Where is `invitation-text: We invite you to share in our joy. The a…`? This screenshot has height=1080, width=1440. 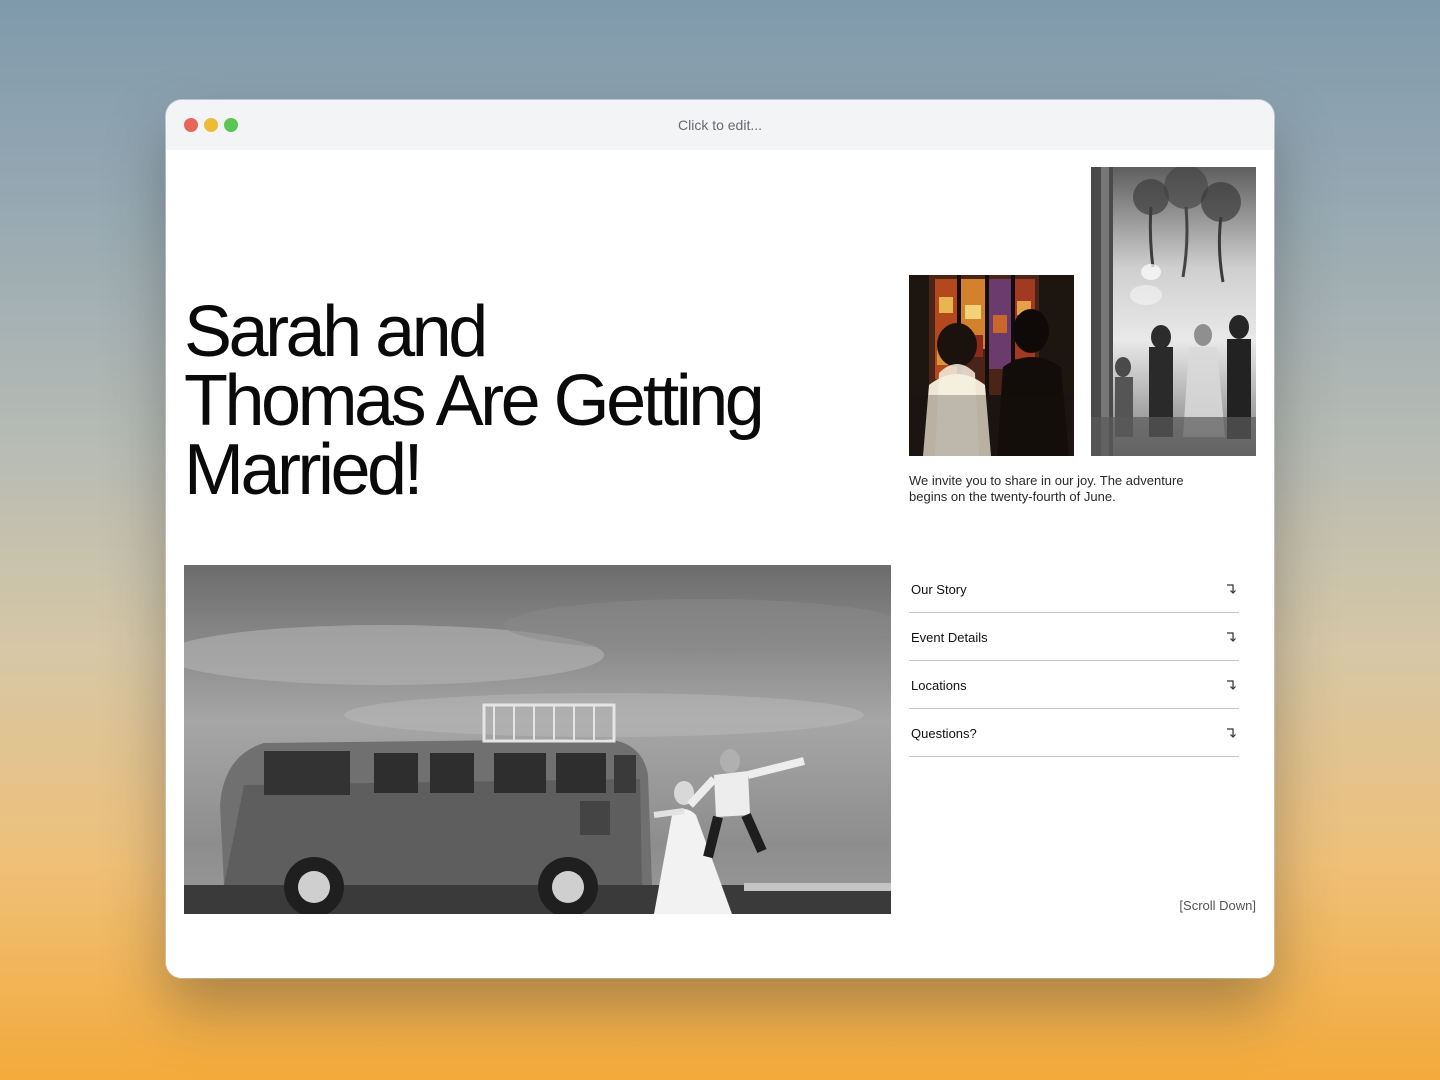
invitation-text: We invite you to share in our joy. The a… is located at coordinates (1046, 488).